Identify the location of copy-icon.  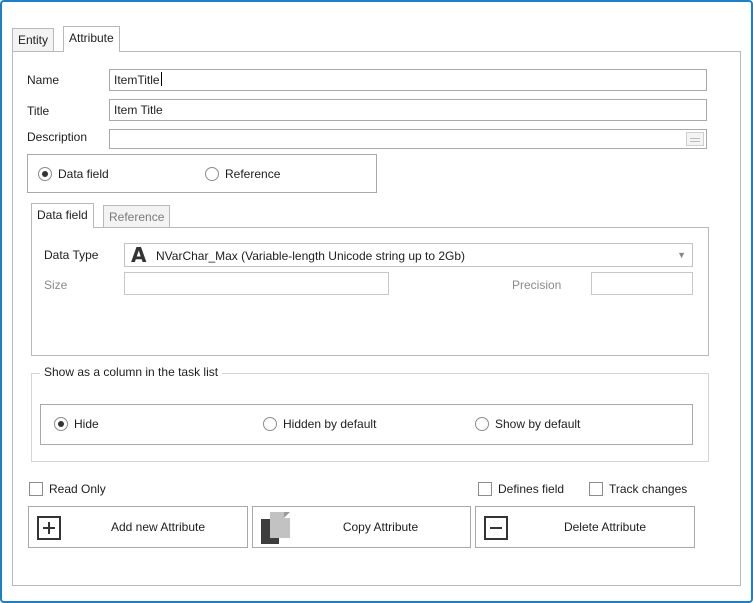
(276, 528).